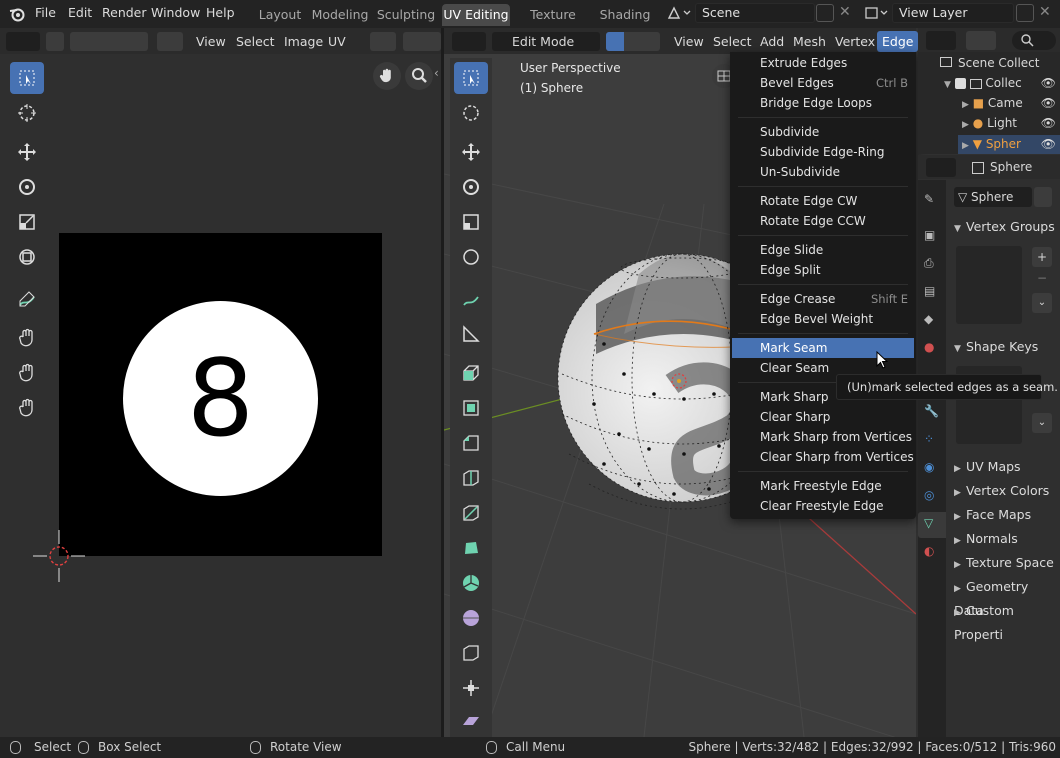  What do you see at coordinates (27, 78) in the screenshot?
I see `select-box-tool-icon` at bounding box center [27, 78].